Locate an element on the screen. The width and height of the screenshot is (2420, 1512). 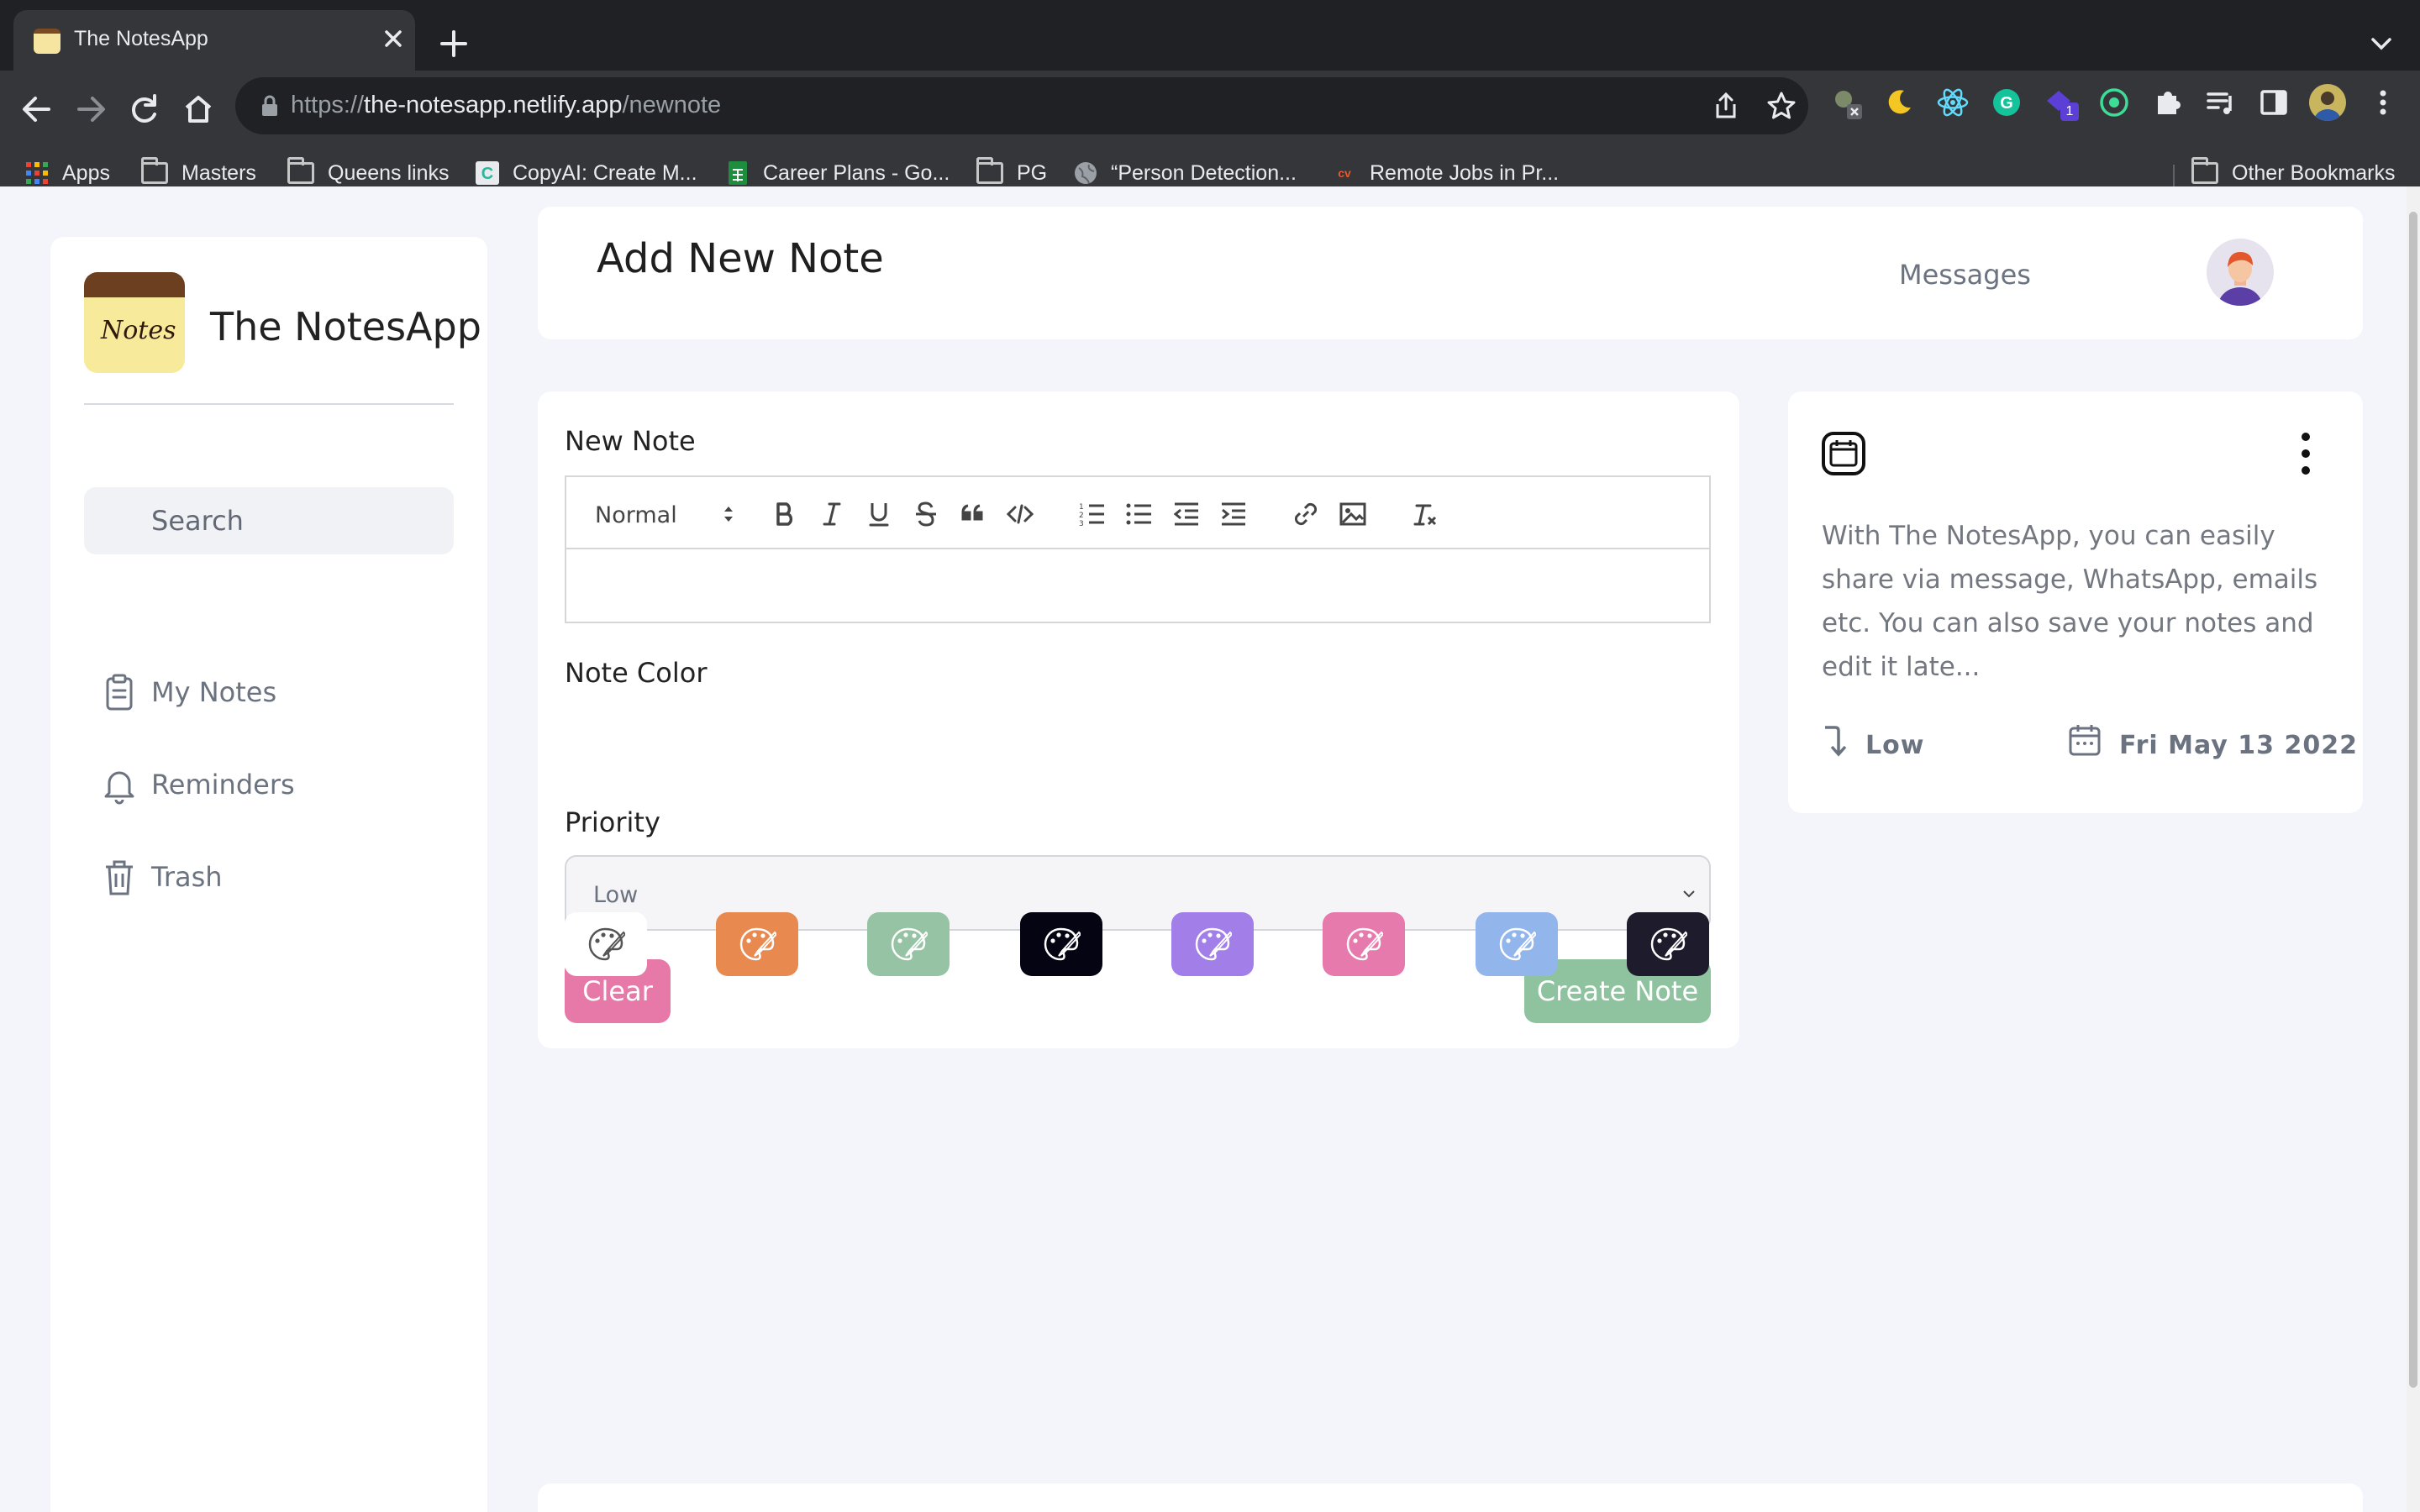
sidebar-item-trash: Trash is located at coordinates (162, 877).